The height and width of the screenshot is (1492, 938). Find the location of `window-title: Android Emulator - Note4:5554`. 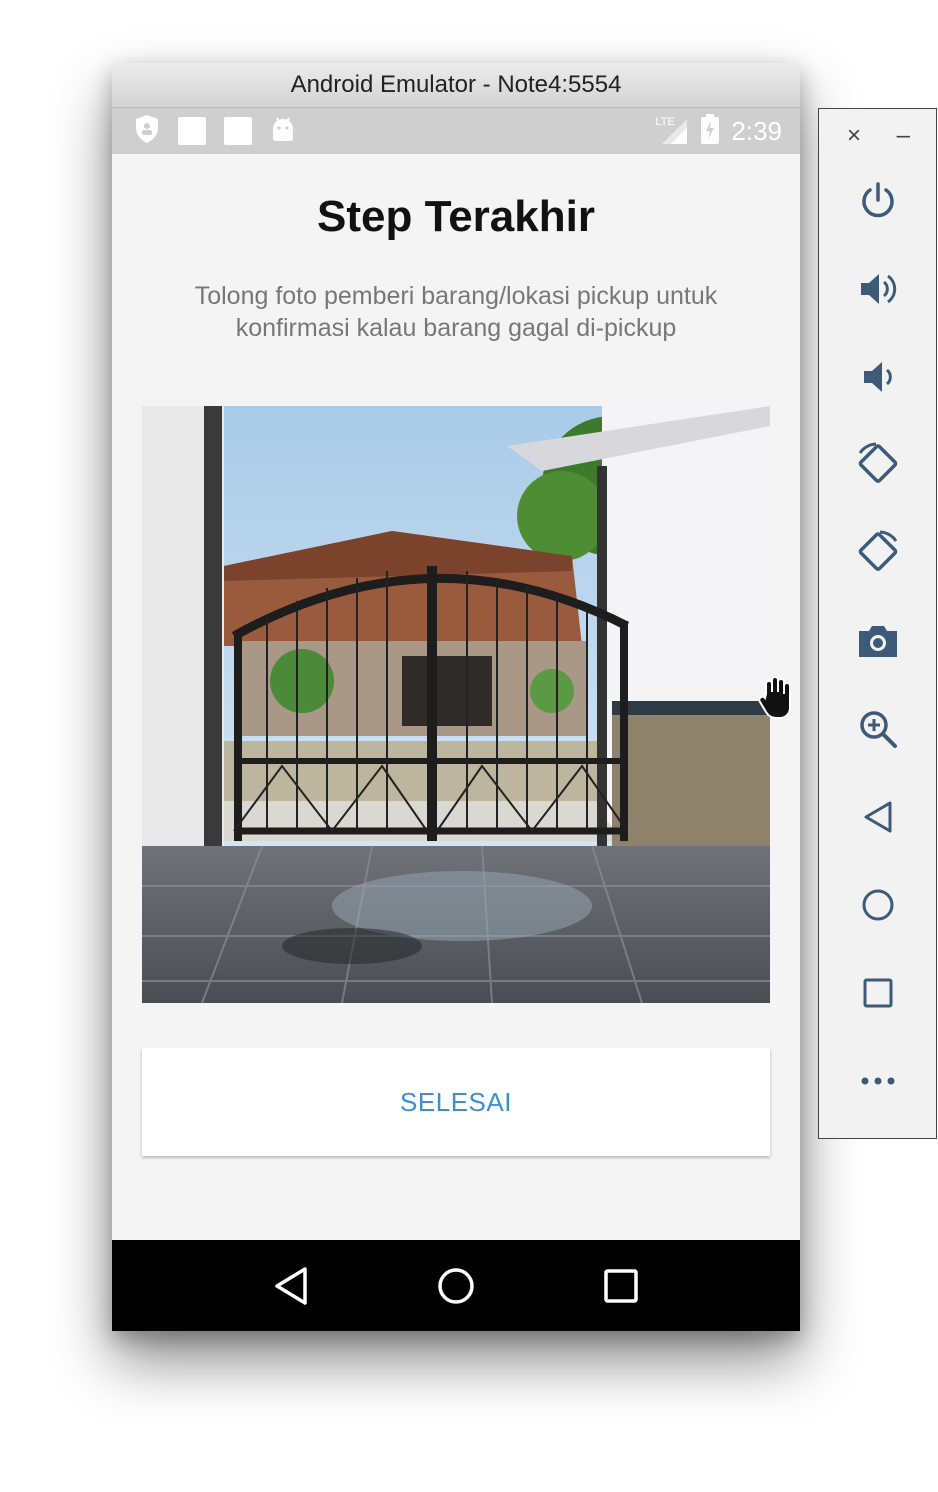

window-title: Android Emulator - Note4:5554 is located at coordinates (456, 84).